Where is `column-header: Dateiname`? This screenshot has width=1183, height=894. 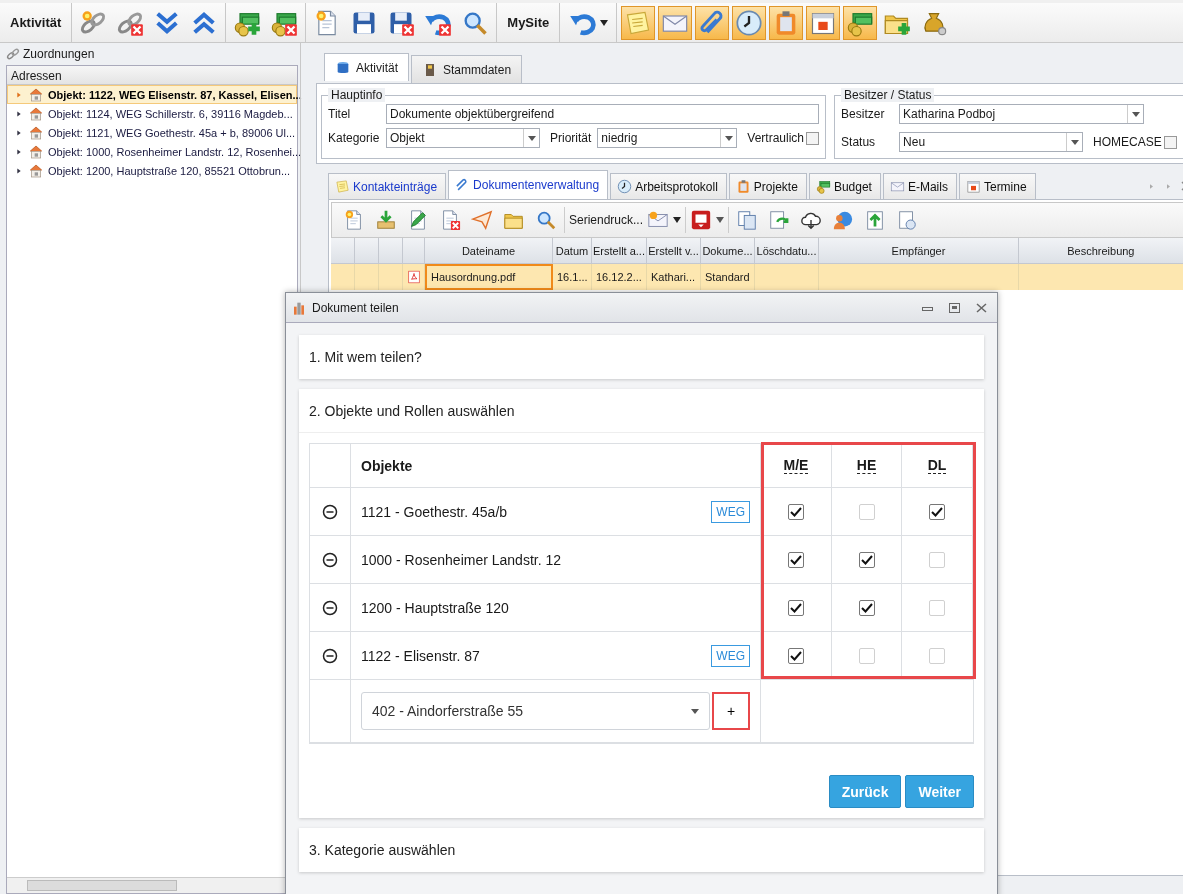
column-header: Dateiname is located at coordinates (489, 251).